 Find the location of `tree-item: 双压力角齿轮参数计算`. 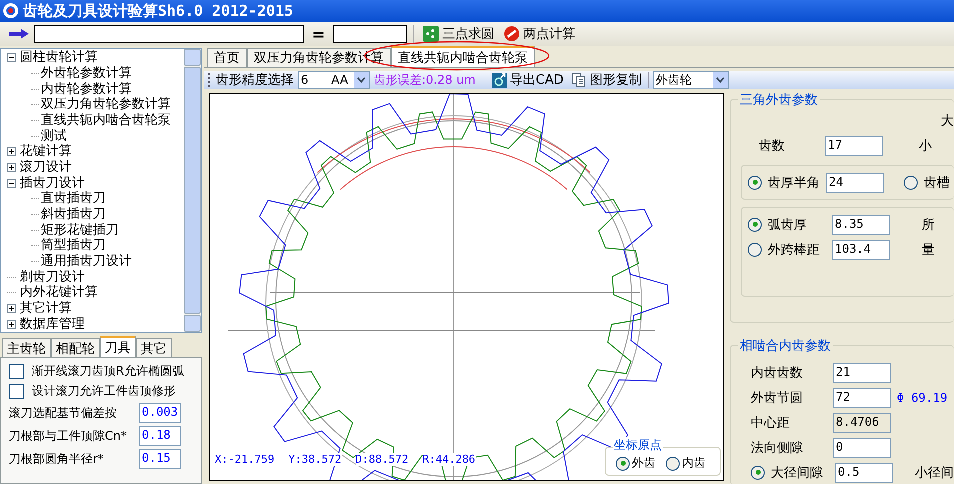

tree-item: 双压力角齿轮参数计算 is located at coordinates (106, 104).